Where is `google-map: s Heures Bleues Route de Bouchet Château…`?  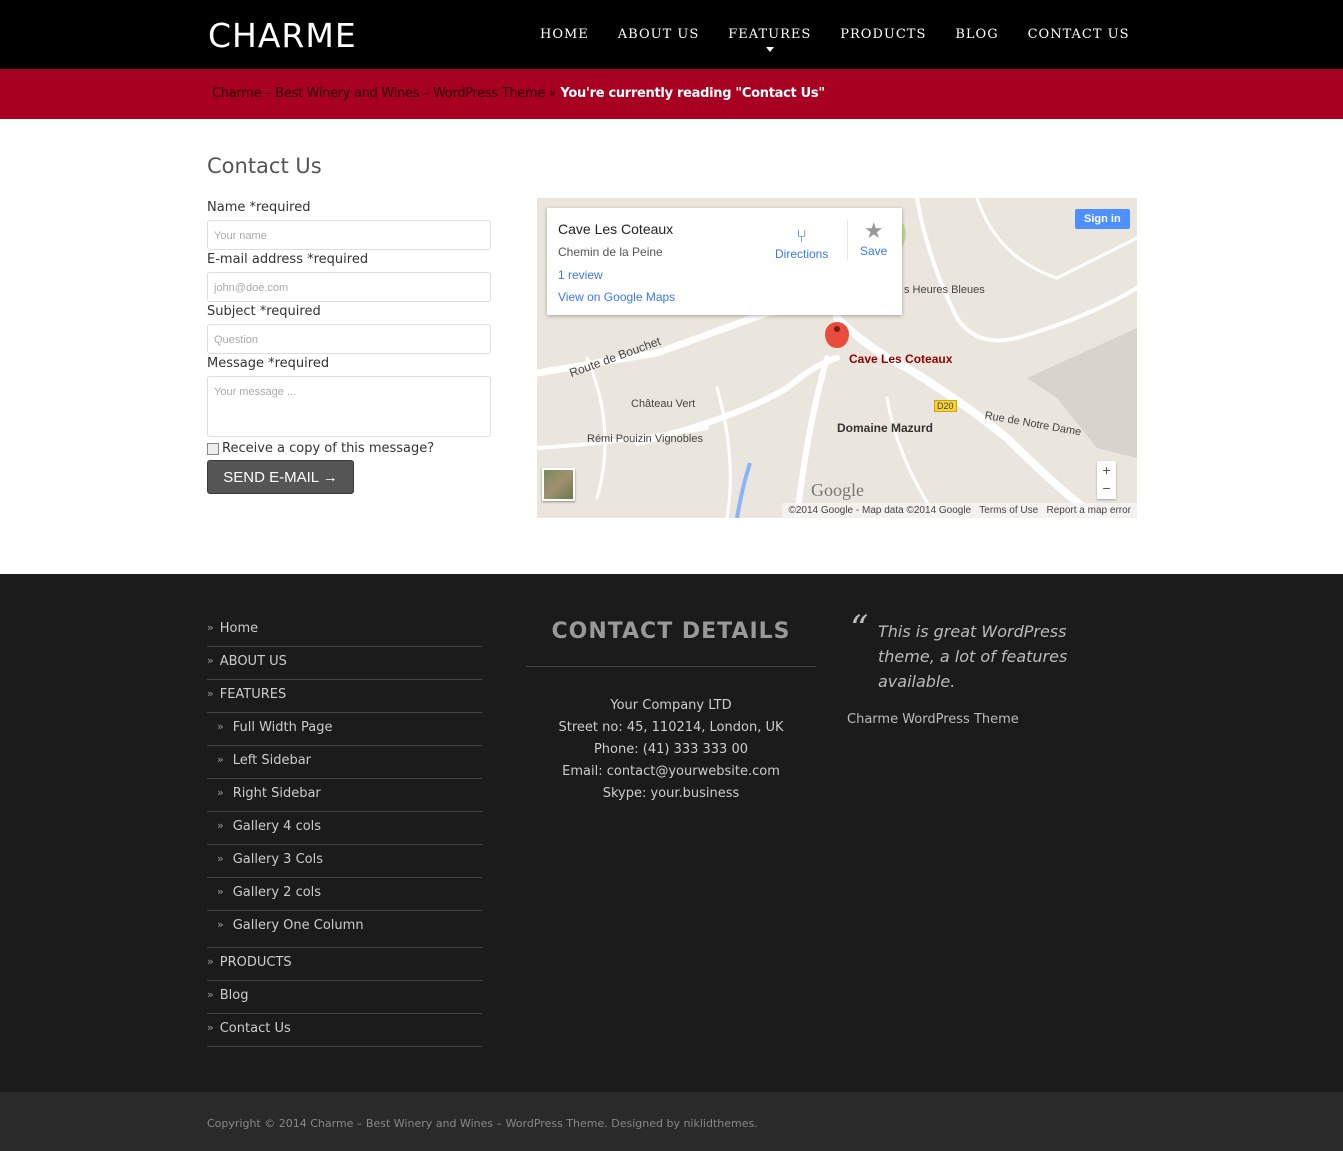
google-map: s Heures Bleues Route de Bouchet Château… is located at coordinates (837, 358).